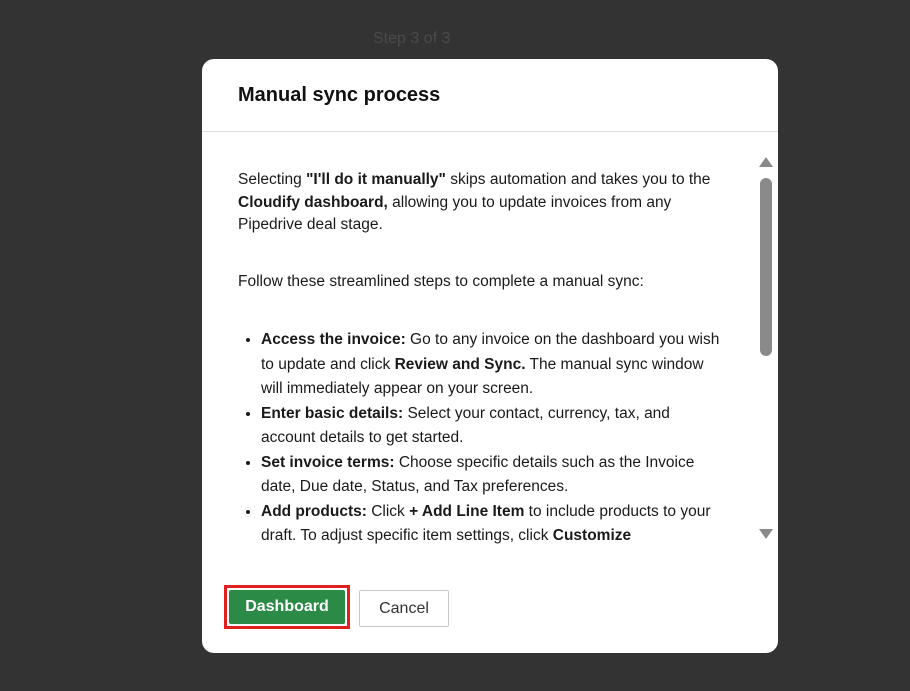 The width and height of the screenshot is (910, 691). I want to click on step-emphasis: + Add Line Item, so click(467, 511).